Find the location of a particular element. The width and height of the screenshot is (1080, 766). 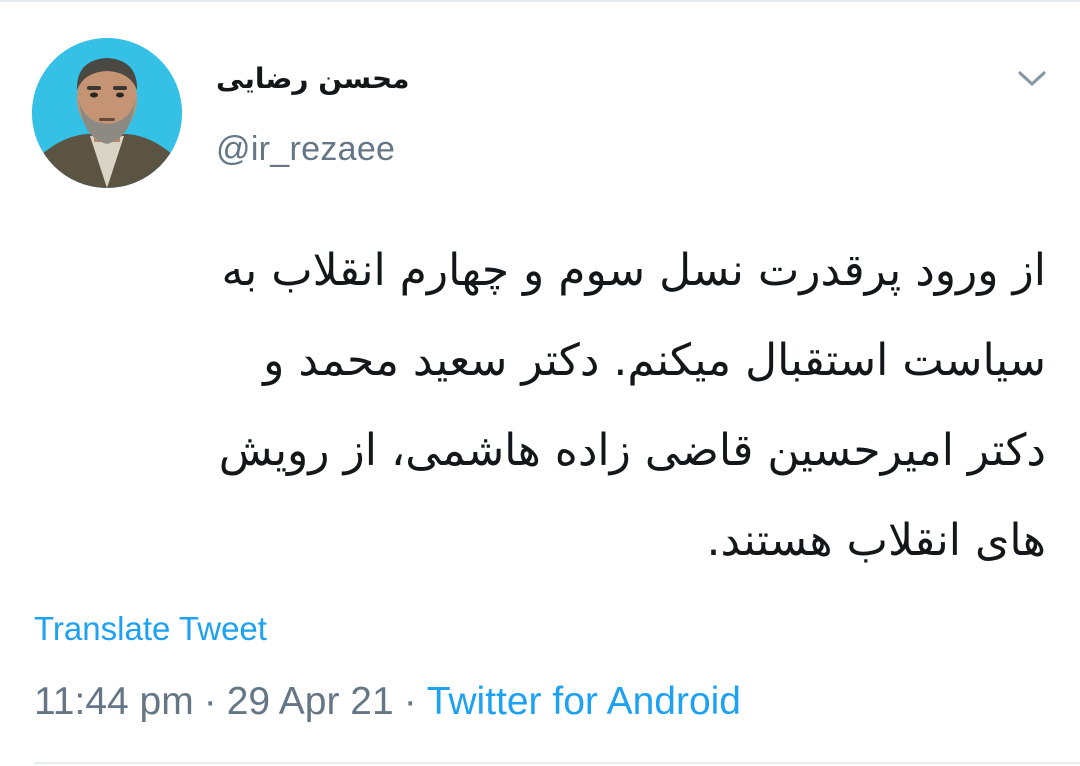

tweet-line: دکتر امیرحسین قاضی زاده هاشمی، از رویش is located at coordinates (632, 450).